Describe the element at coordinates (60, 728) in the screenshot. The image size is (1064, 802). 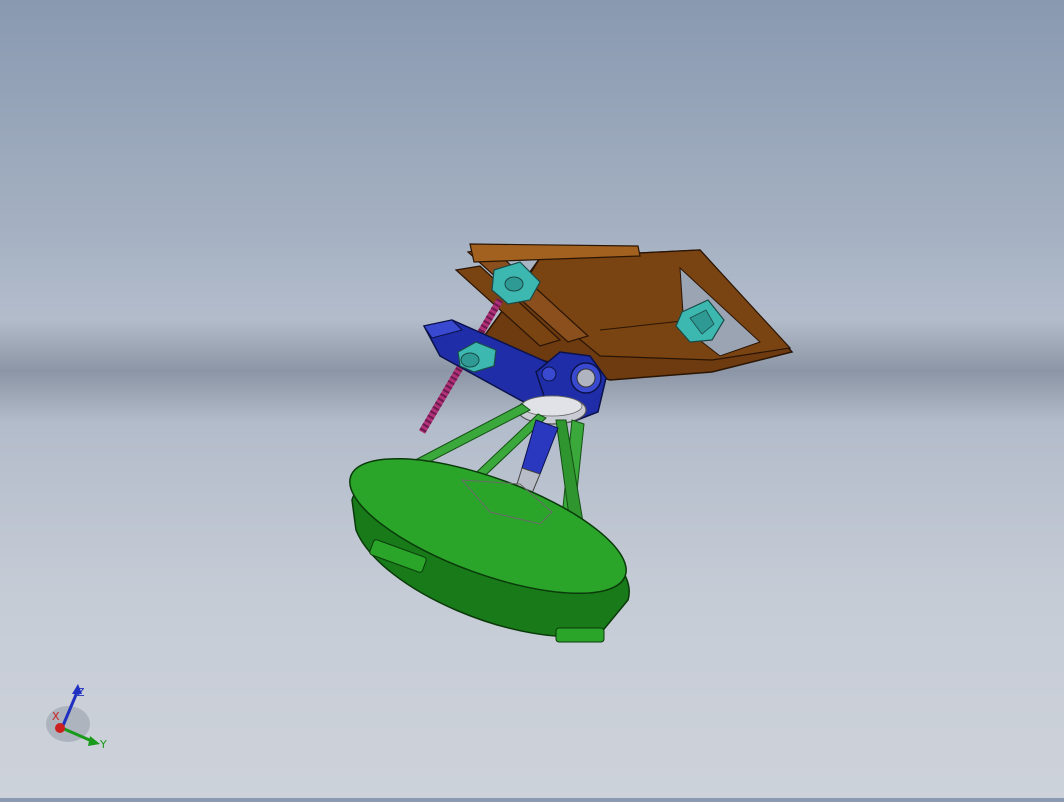
I see `x-axis-arrow` at that location.